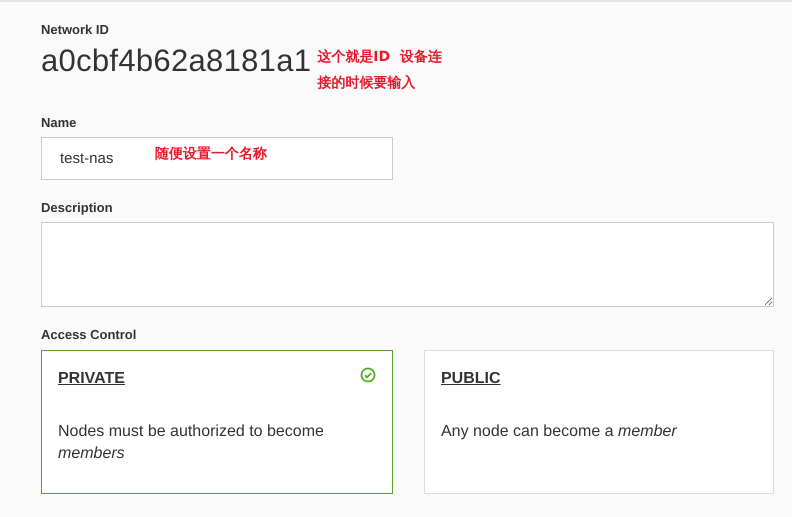 Image resolution: width=792 pixels, height=517 pixels. Describe the element at coordinates (75, 29) in the screenshot. I see `field-label: Network ID` at that location.